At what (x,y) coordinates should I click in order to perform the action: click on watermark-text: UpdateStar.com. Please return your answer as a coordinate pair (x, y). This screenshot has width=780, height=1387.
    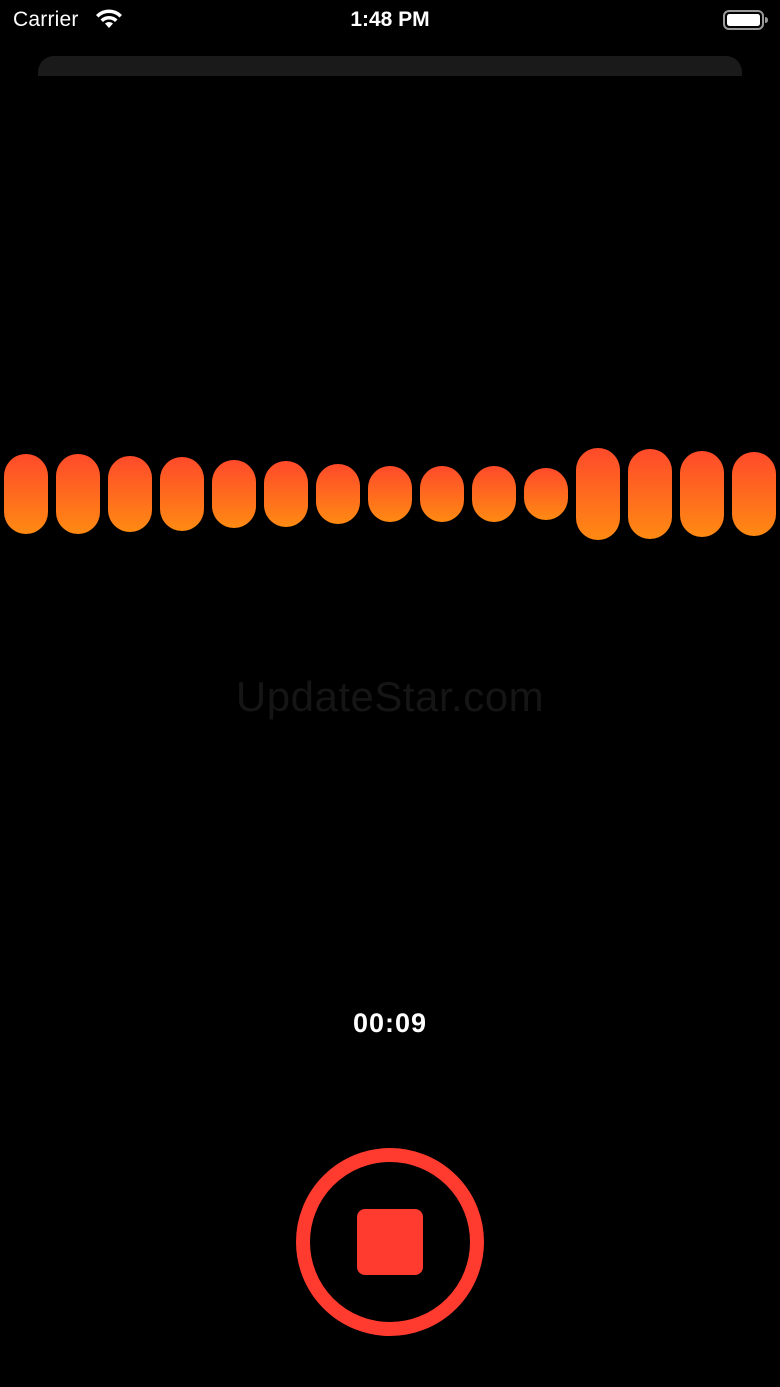
    Looking at the image, I should click on (390, 696).